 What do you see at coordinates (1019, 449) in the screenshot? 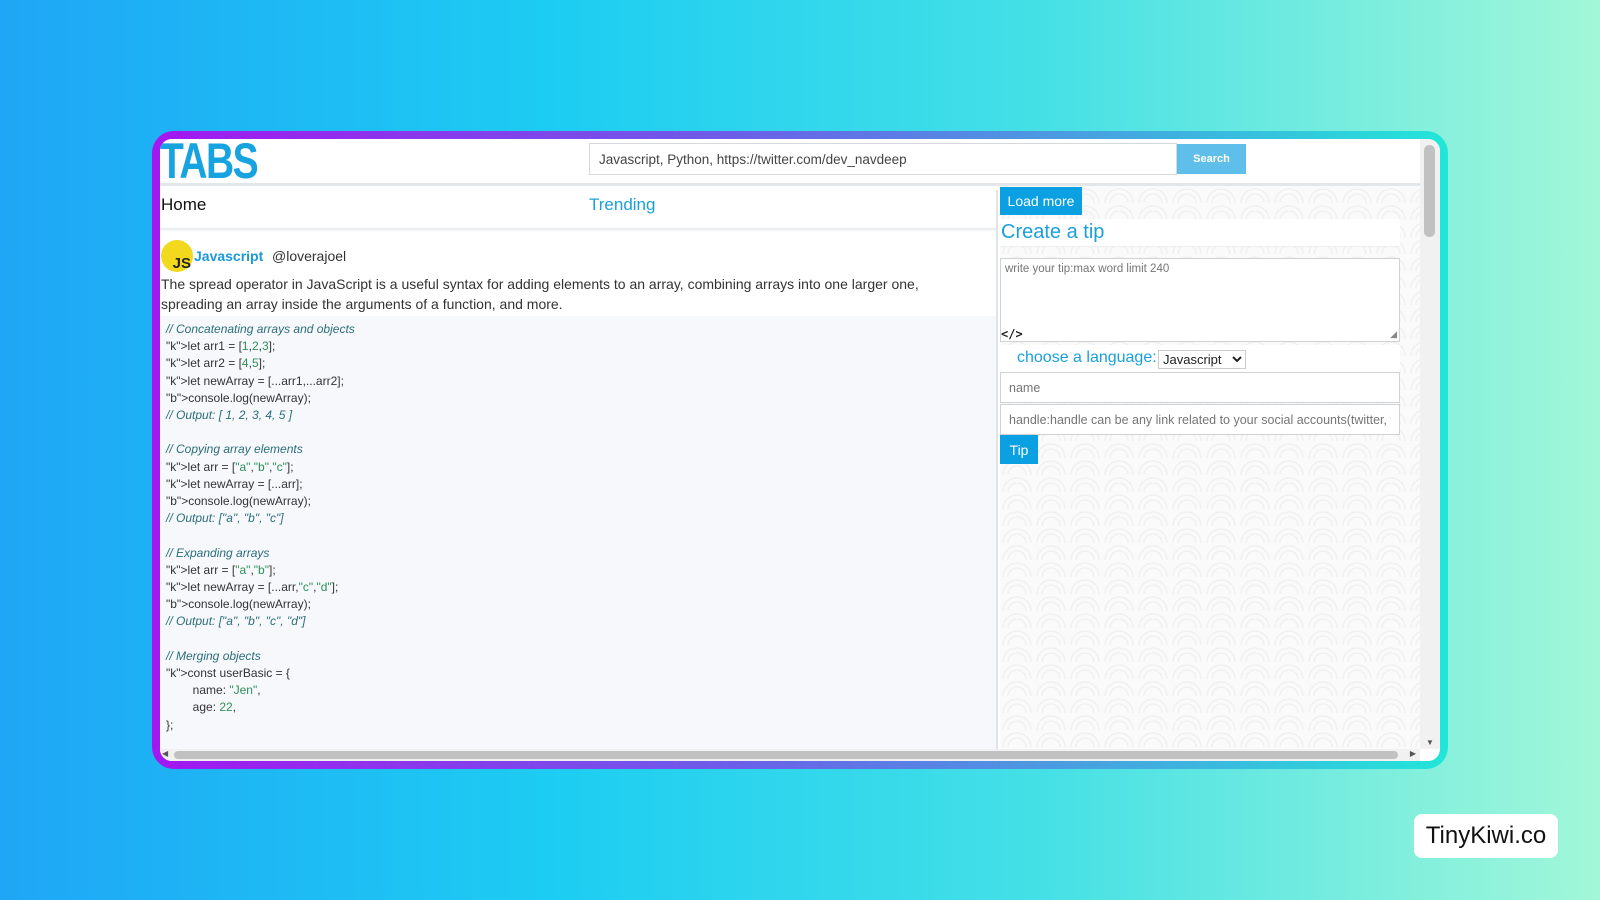
I see `tip-submit-button: Tip` at bounding box center [1019, 449].